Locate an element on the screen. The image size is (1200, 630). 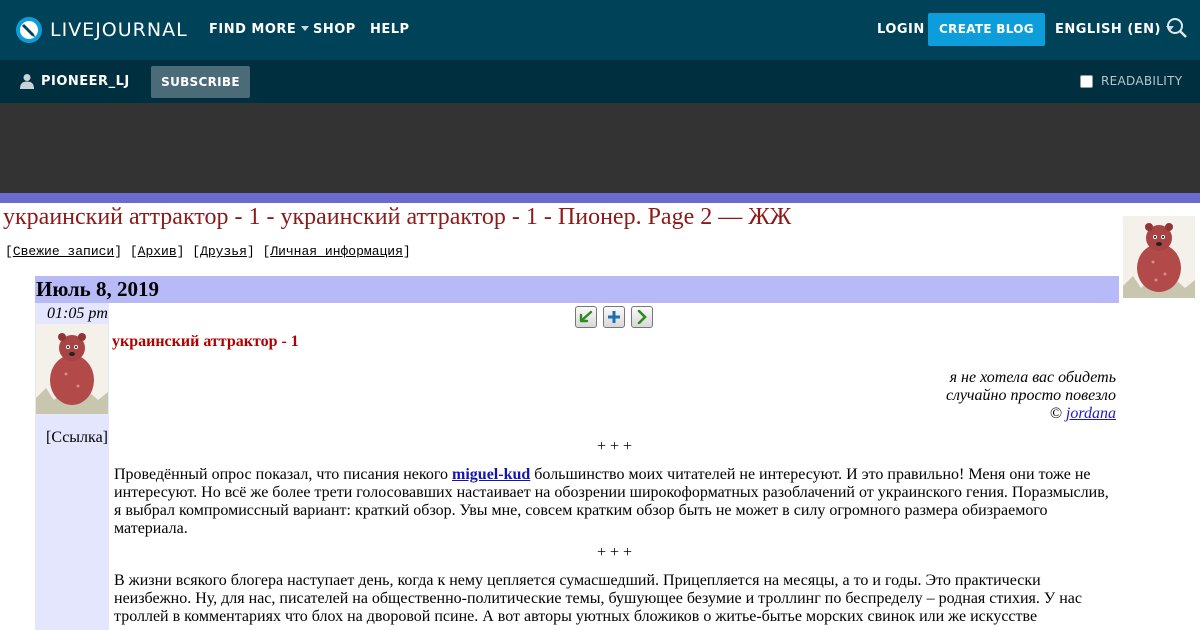
livejournal-logo-icon is located at coordinates (29, 30).